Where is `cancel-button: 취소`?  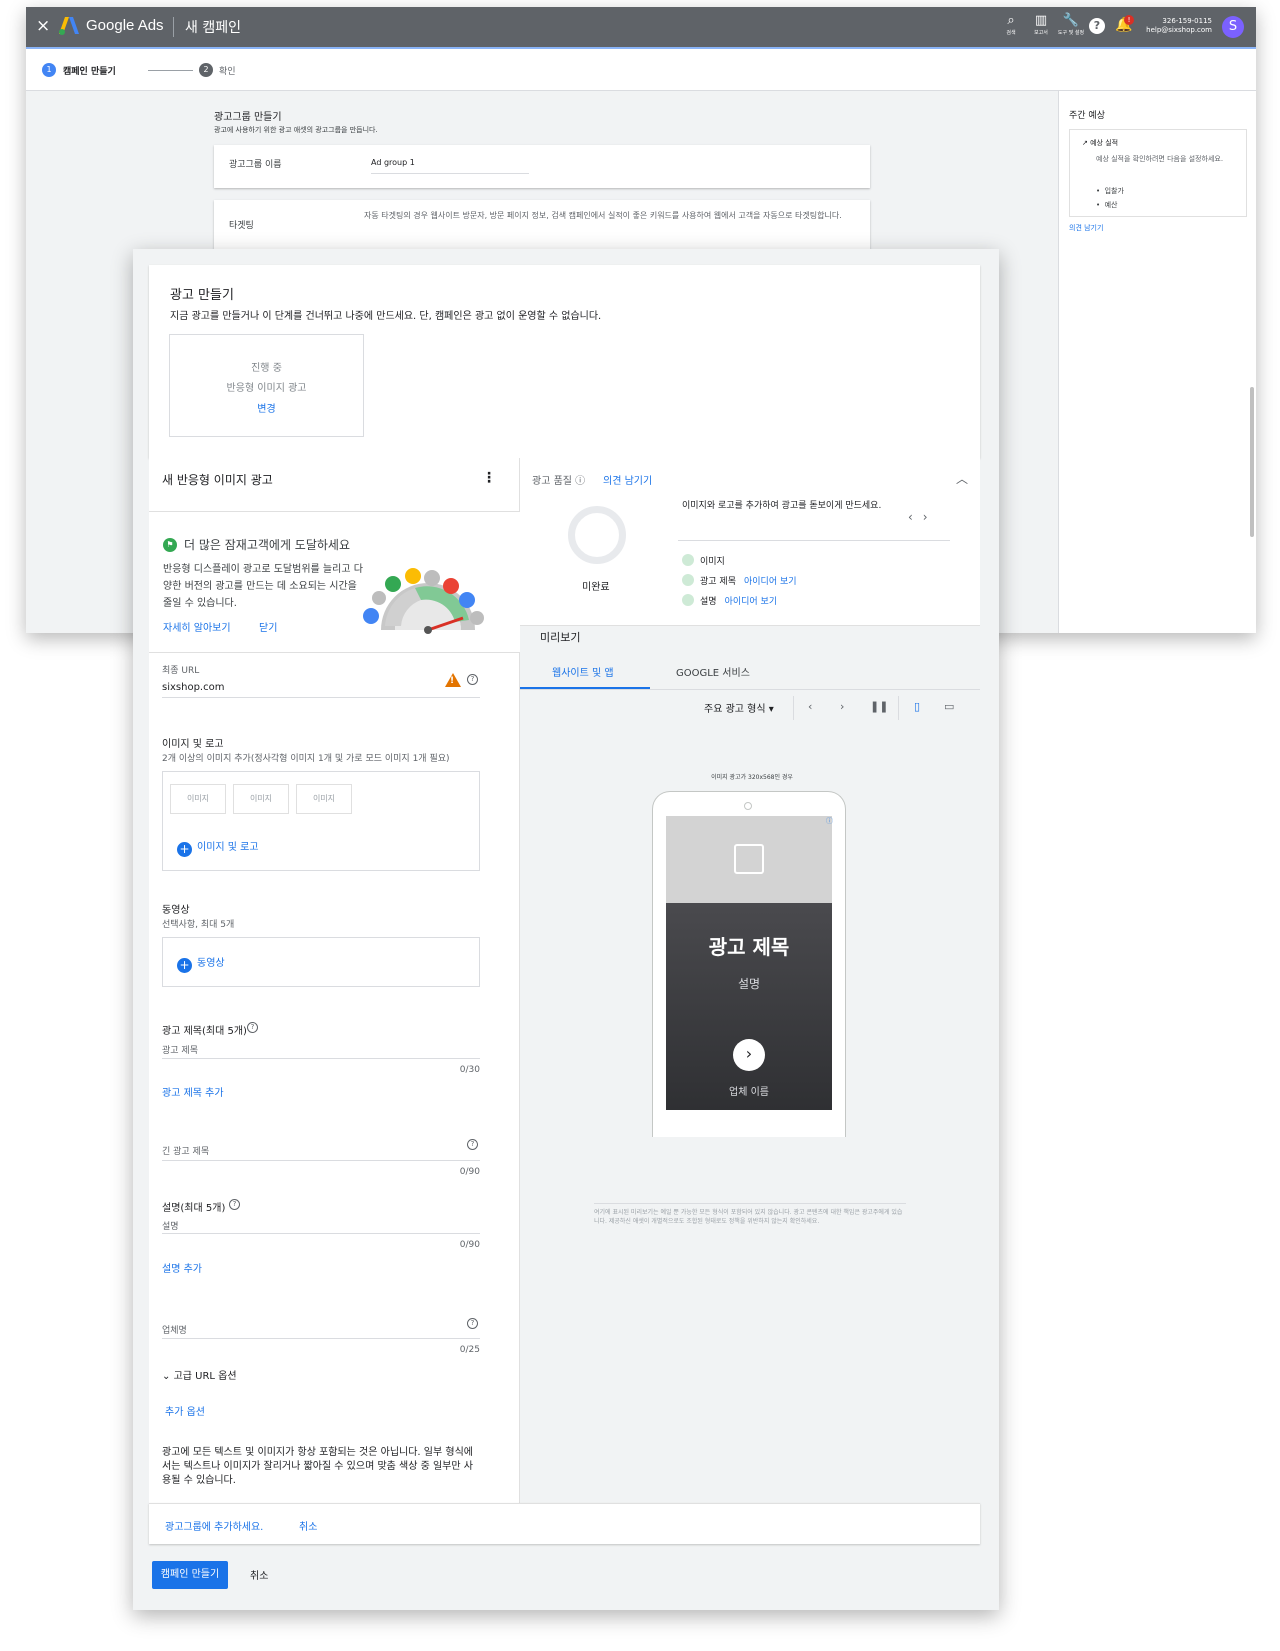
cancel-button: 취소 is located at coordinates (308, 1525).